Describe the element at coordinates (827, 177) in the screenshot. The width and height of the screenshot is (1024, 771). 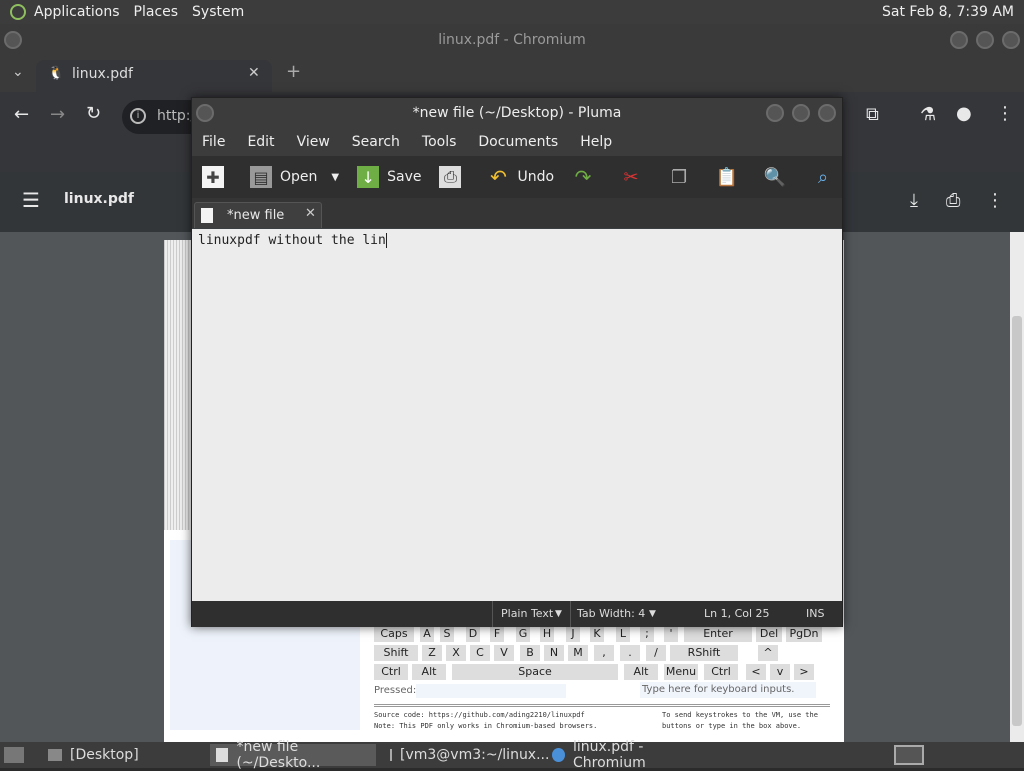
I see `replace-button: ⌕` at that location.